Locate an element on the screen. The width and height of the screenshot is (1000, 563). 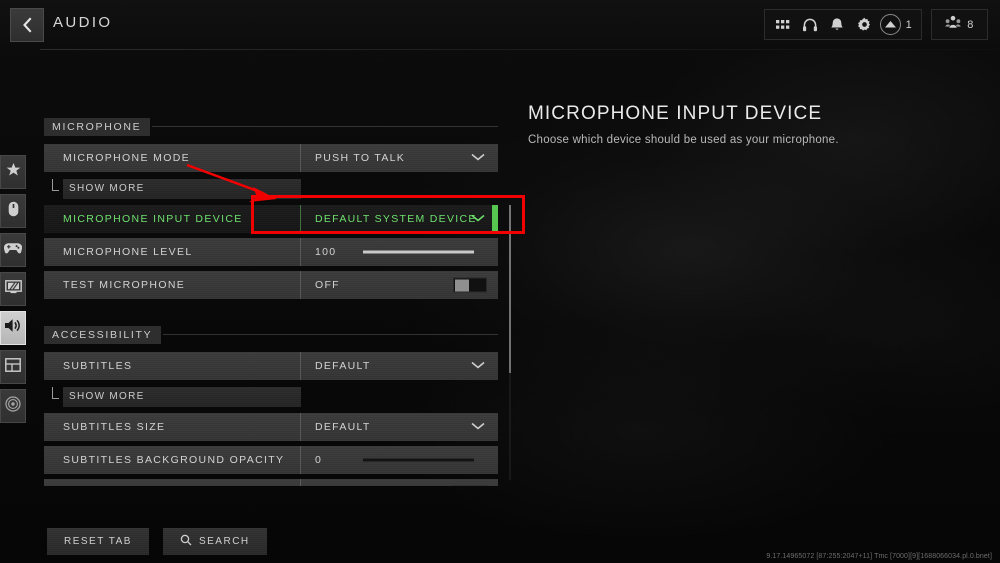
setting-label: SUBTITLES is located at coordinates (98, 366).